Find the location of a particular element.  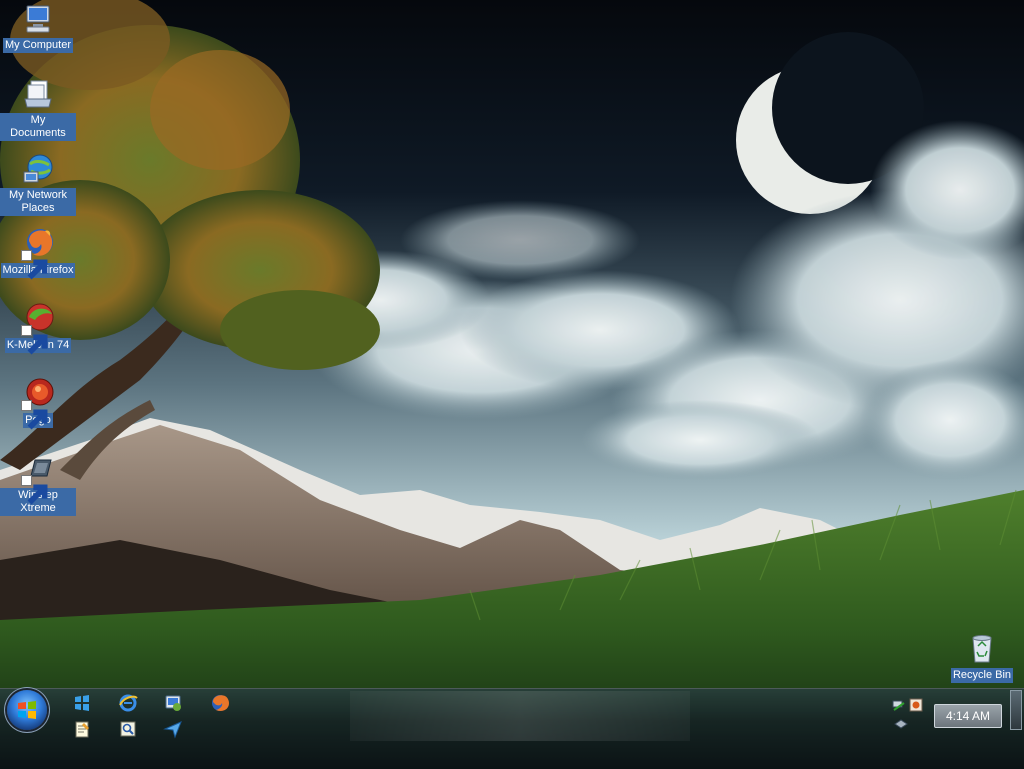

desktop-icon-k-meleon: K-Meleon 74 is located at coordinates (38, 328).